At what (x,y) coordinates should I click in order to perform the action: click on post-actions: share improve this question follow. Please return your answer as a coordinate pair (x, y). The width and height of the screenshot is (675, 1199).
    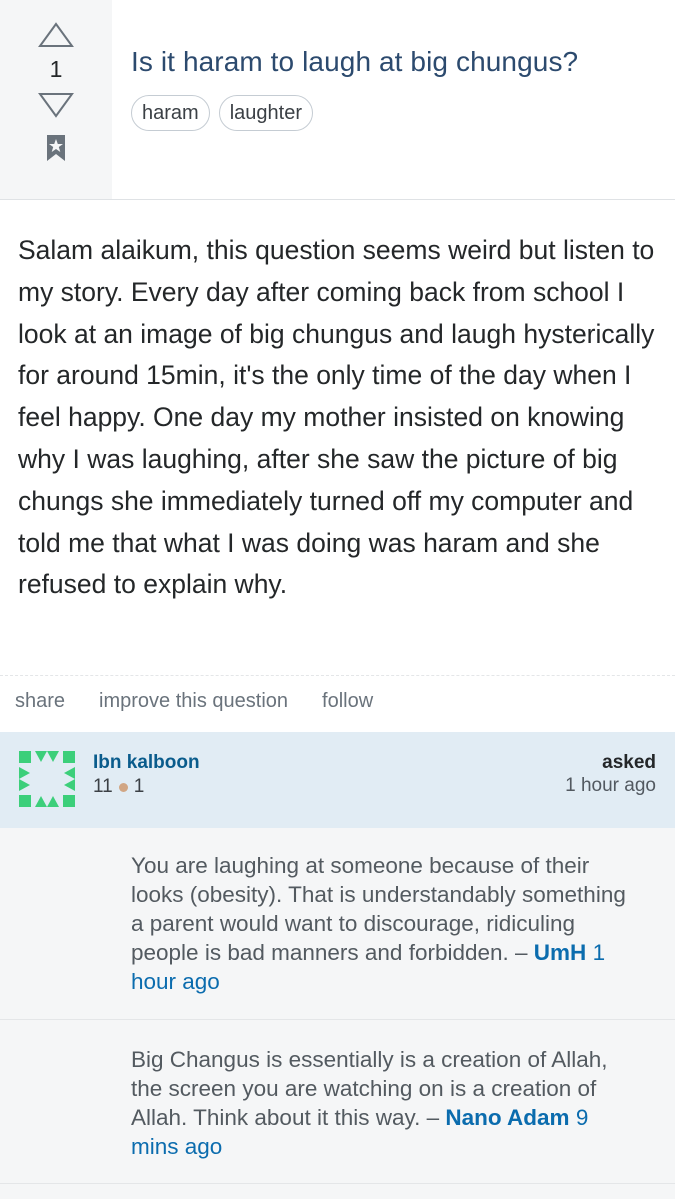
    Looking at the image, I should click on (194, 701).